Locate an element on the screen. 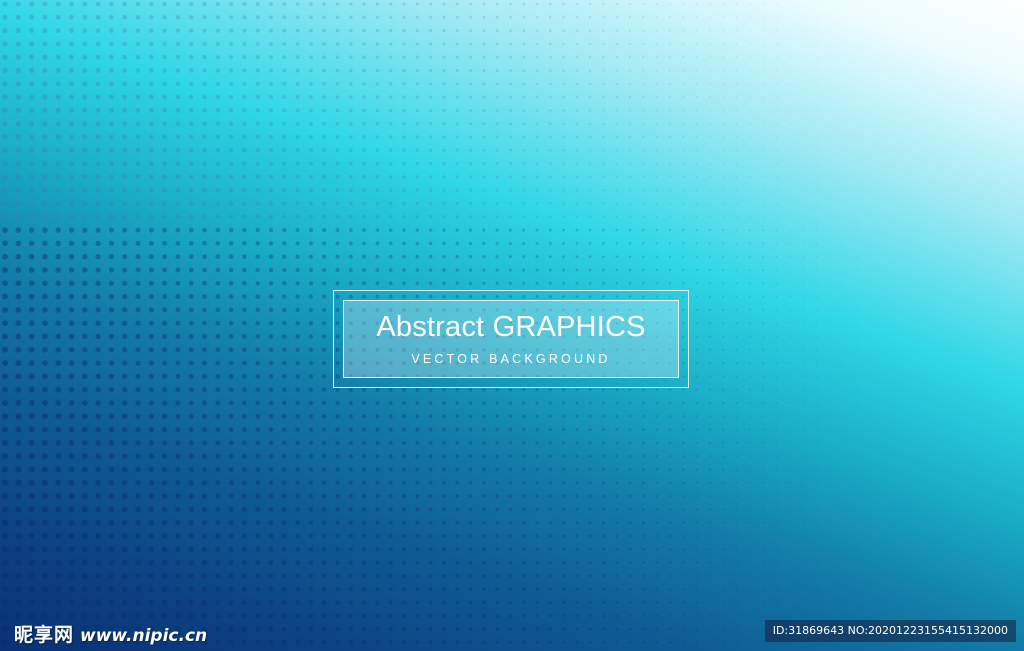 The width and height of the screenshot is (1024, 651). watermark-logo: 昵享网 www.nipic.cn is located at coordinates (110, 633).